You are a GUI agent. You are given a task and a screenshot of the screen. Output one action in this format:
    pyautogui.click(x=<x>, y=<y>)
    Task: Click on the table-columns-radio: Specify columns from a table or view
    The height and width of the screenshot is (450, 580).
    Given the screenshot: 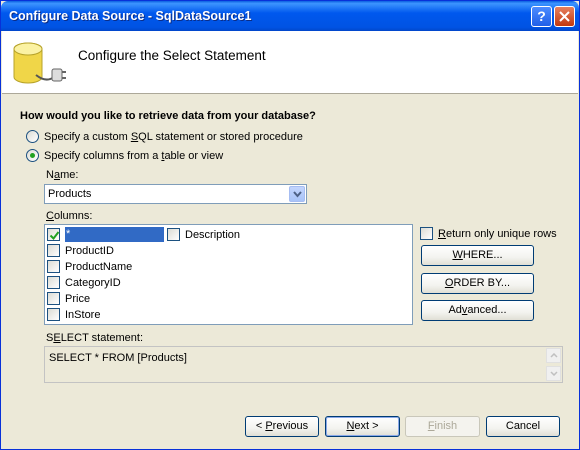 What is the action you would take?
    pyautogui.click(x=124, y=155)
    